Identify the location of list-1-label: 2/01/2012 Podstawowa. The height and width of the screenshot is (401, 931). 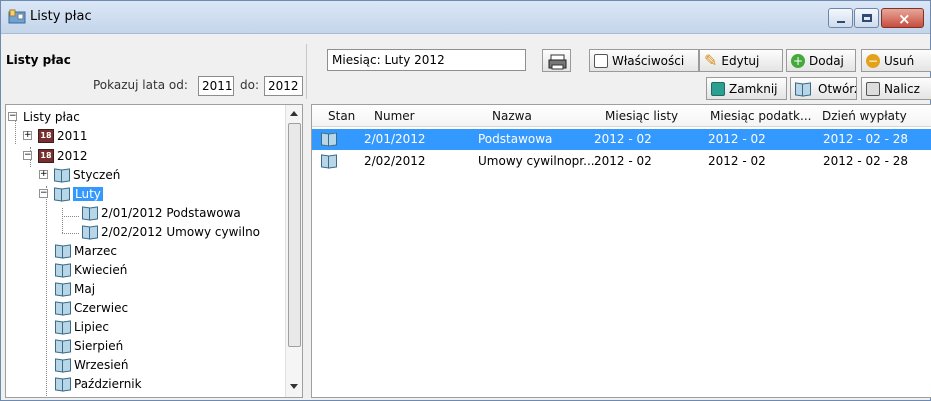
(171, 212).